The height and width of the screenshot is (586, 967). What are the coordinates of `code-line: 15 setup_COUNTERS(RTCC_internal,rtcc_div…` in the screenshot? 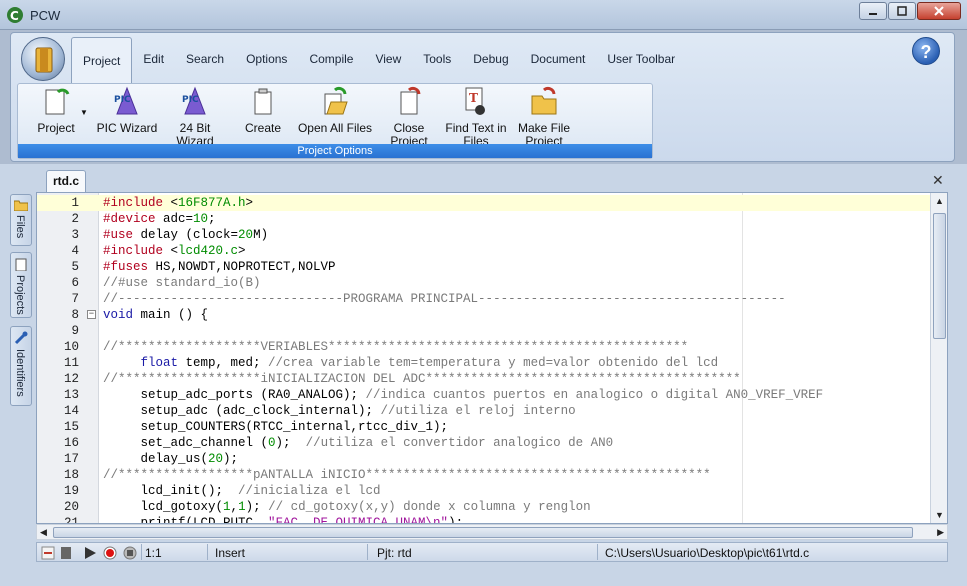 It's located at (484, 427).